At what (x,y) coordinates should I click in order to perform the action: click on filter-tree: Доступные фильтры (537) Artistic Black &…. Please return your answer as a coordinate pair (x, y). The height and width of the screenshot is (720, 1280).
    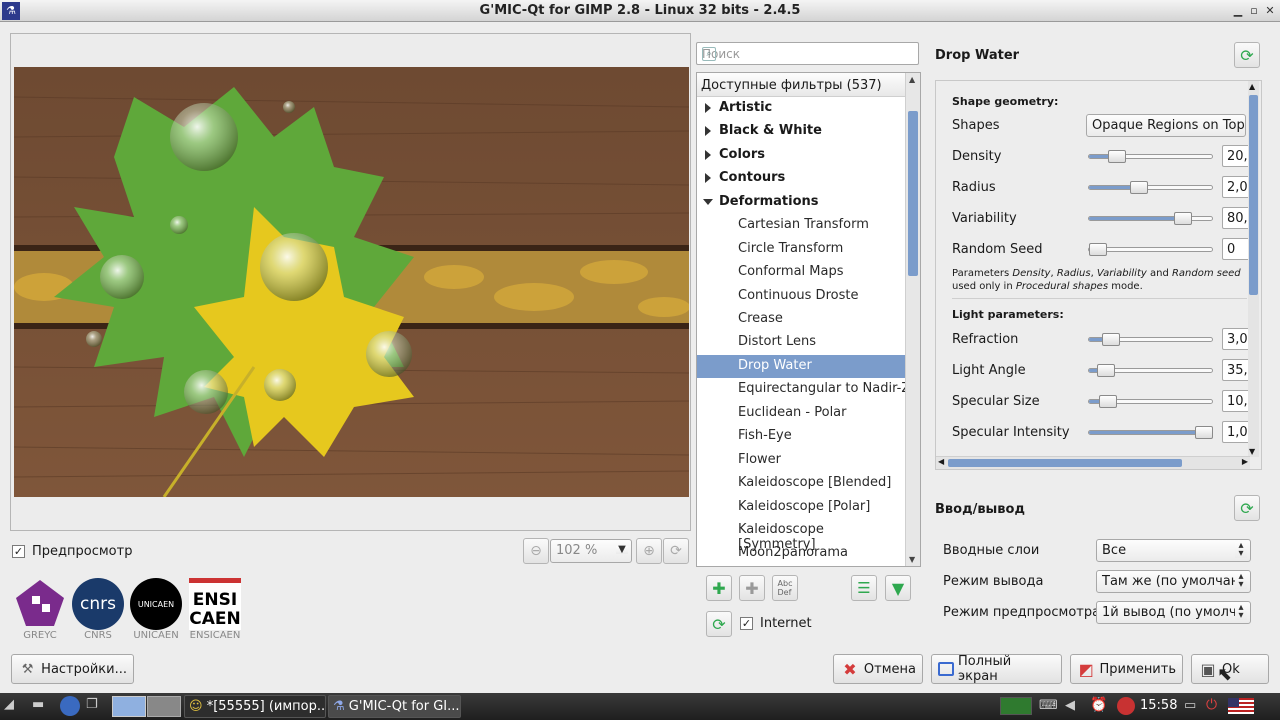
    Looking at the image, I should click on (808, 319).